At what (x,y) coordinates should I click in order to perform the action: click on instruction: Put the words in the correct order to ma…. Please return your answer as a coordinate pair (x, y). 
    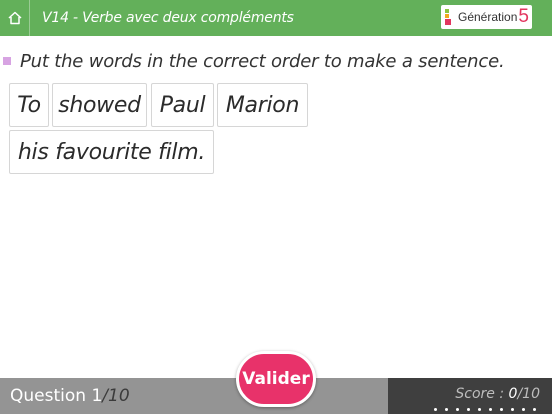
    Looking at the image, I should click on (254, 61).